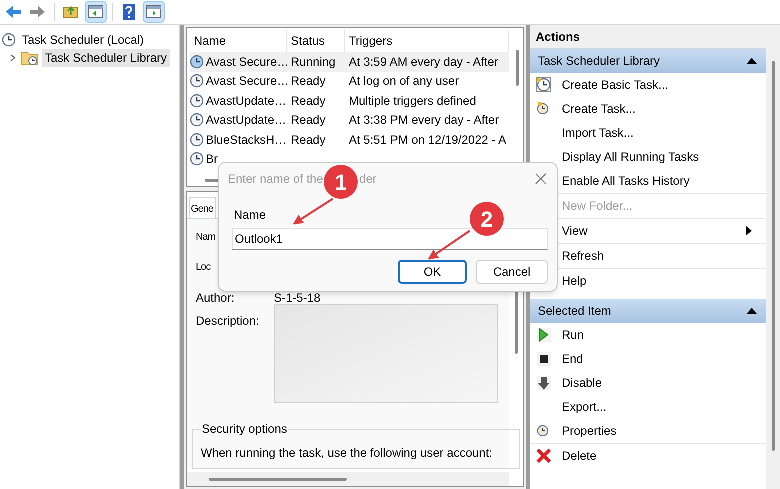 The height and width of the screenshot is (489, 780). What do you see at coordinates (424, 62) in the screenshot?
I see `table-cell-text: At 3:59 AM every day - After` at bounding box center [424, 62].